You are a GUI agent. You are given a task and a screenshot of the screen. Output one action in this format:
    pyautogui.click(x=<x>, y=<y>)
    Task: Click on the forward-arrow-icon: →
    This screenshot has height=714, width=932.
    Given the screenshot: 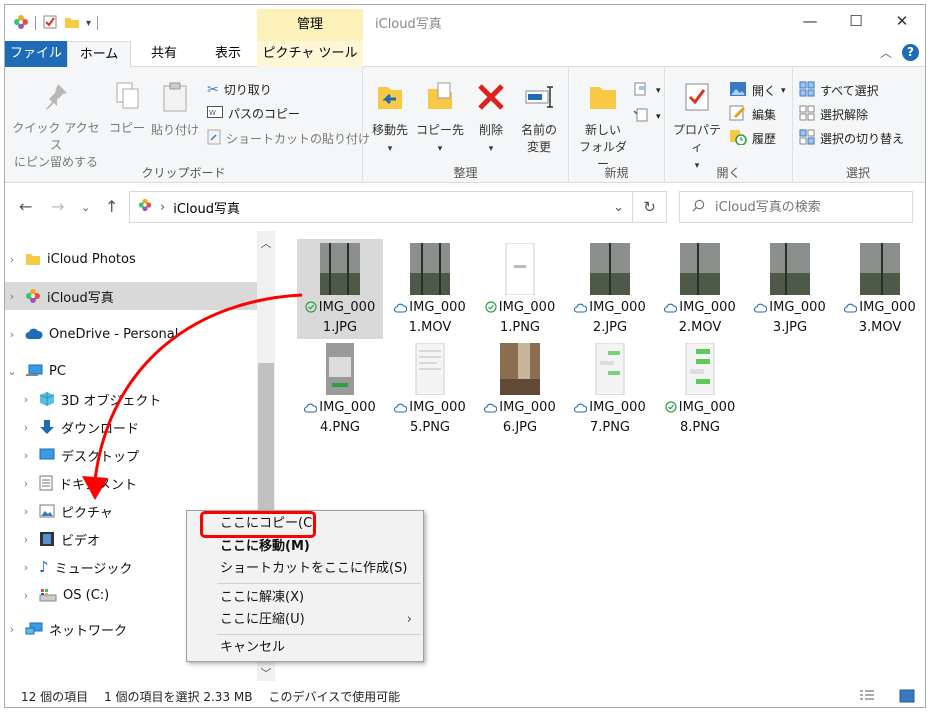 What is the action you would take?
    pyautogui.click(x=57, y=206)
    